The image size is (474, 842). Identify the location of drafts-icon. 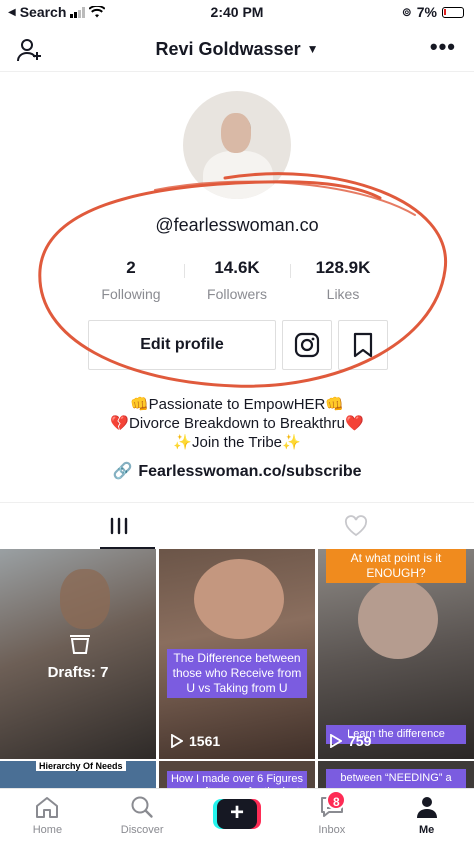
(80, 646).